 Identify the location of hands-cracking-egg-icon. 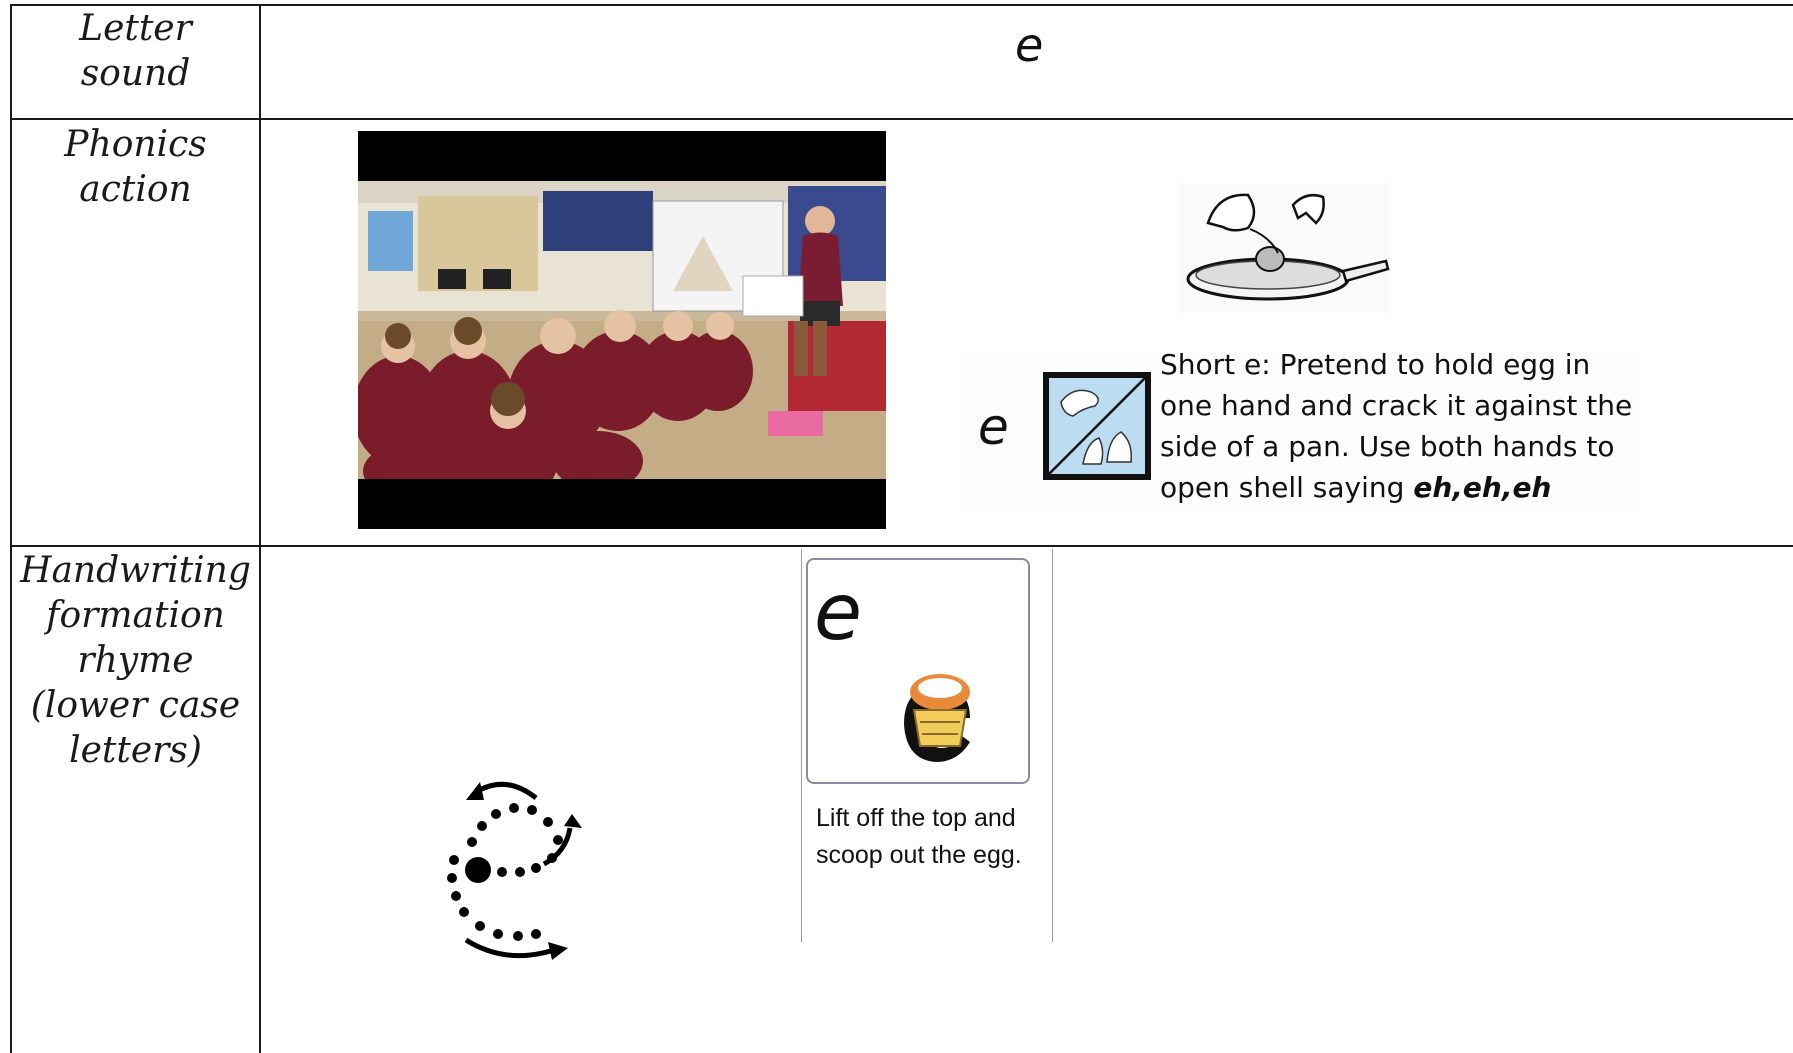
(1097, 426).